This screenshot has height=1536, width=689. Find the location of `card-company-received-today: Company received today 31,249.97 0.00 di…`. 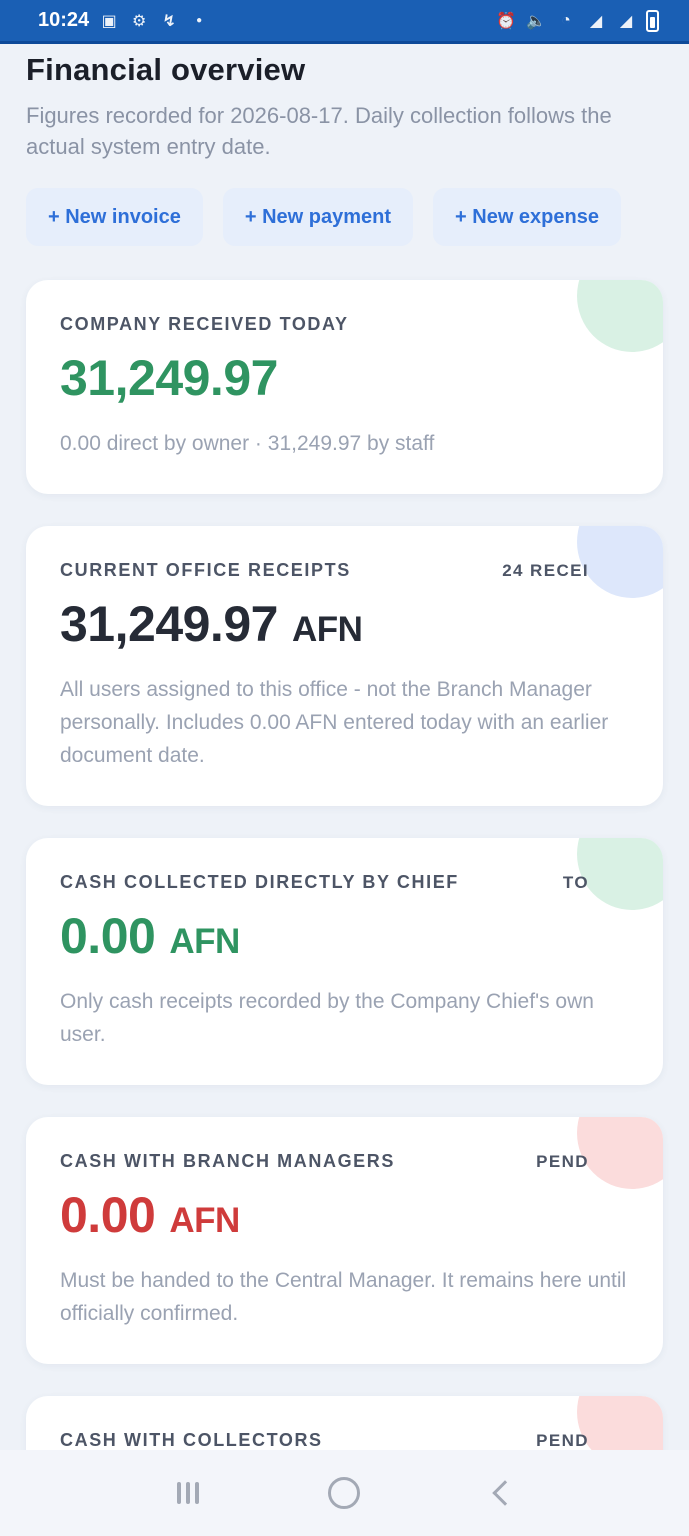

card-company-received-today: Company received today 31,249.97 0.00 di… is located at coordinates (344, 387).